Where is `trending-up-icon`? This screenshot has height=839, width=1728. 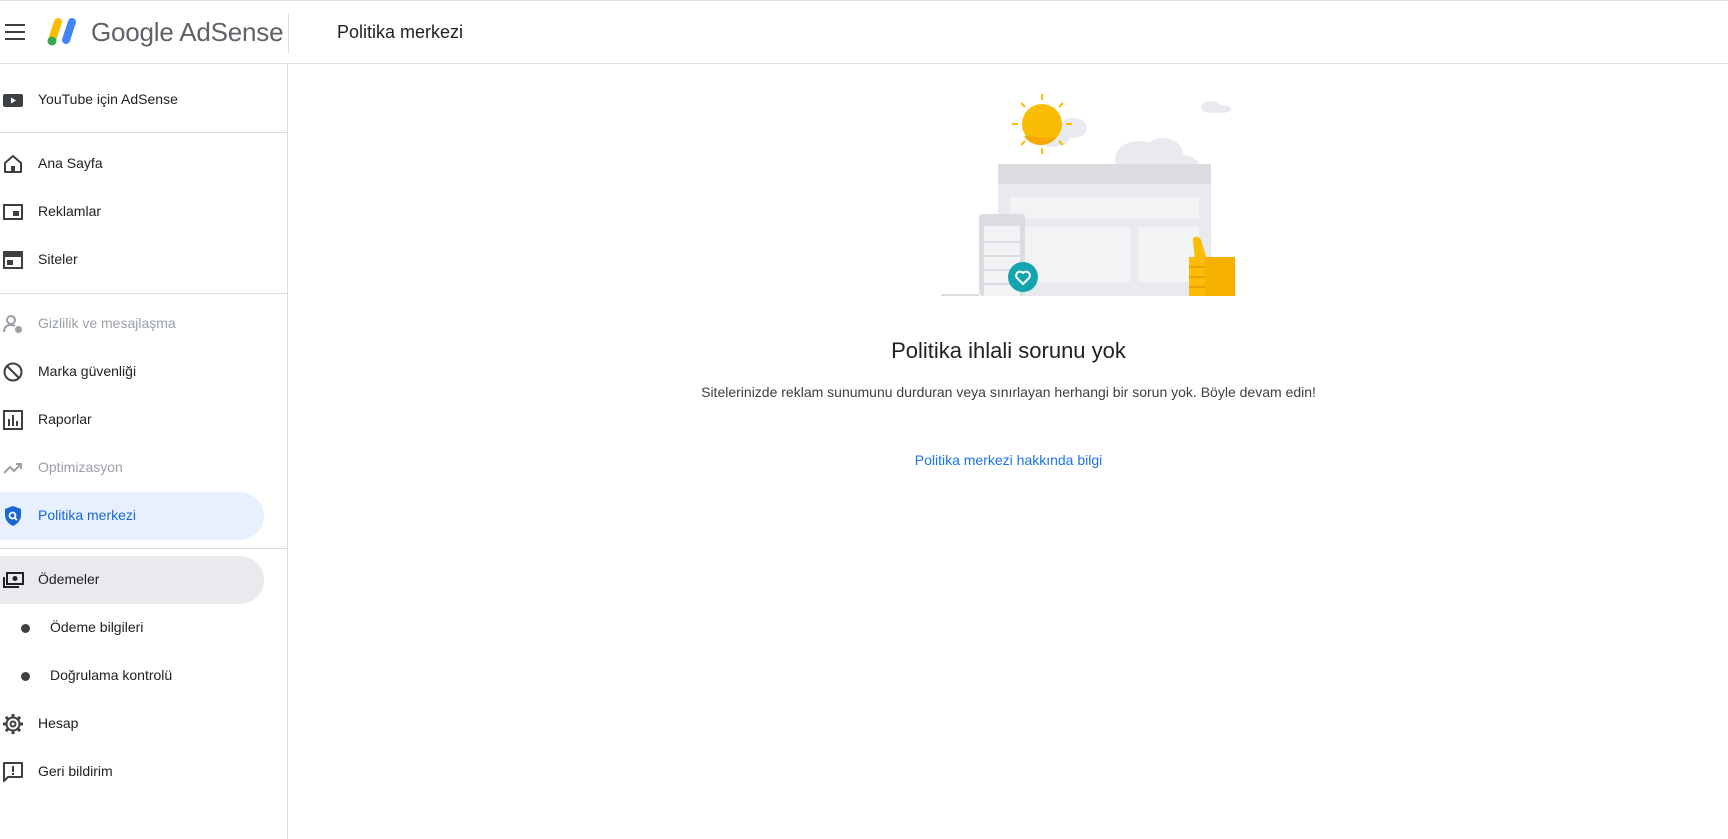 trending-up-icon is located at coordinates (12, 468).